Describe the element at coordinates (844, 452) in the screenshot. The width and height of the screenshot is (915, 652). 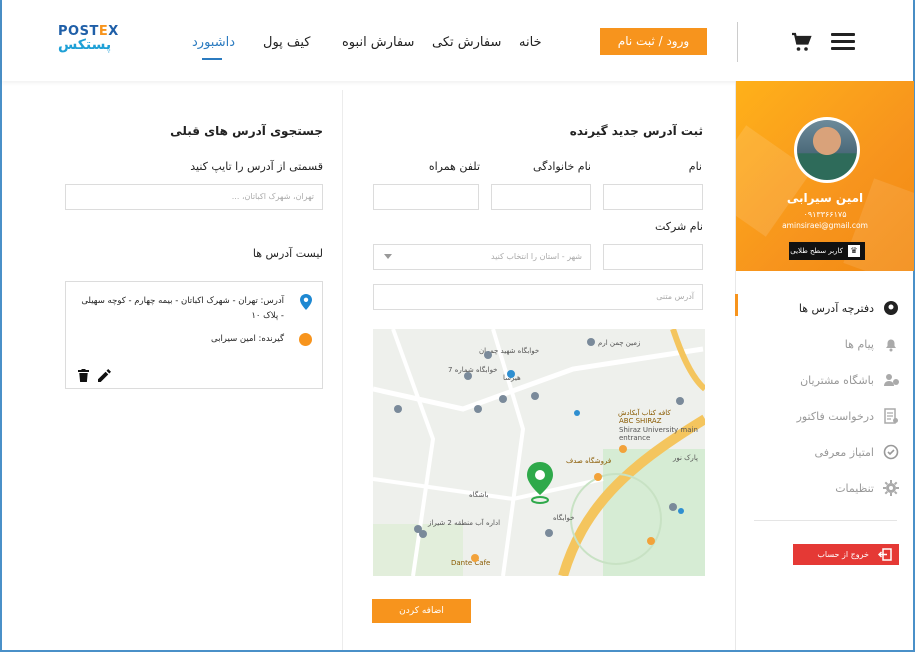
I see `sidebar-item-label: امتیاز معرفی` at that location.